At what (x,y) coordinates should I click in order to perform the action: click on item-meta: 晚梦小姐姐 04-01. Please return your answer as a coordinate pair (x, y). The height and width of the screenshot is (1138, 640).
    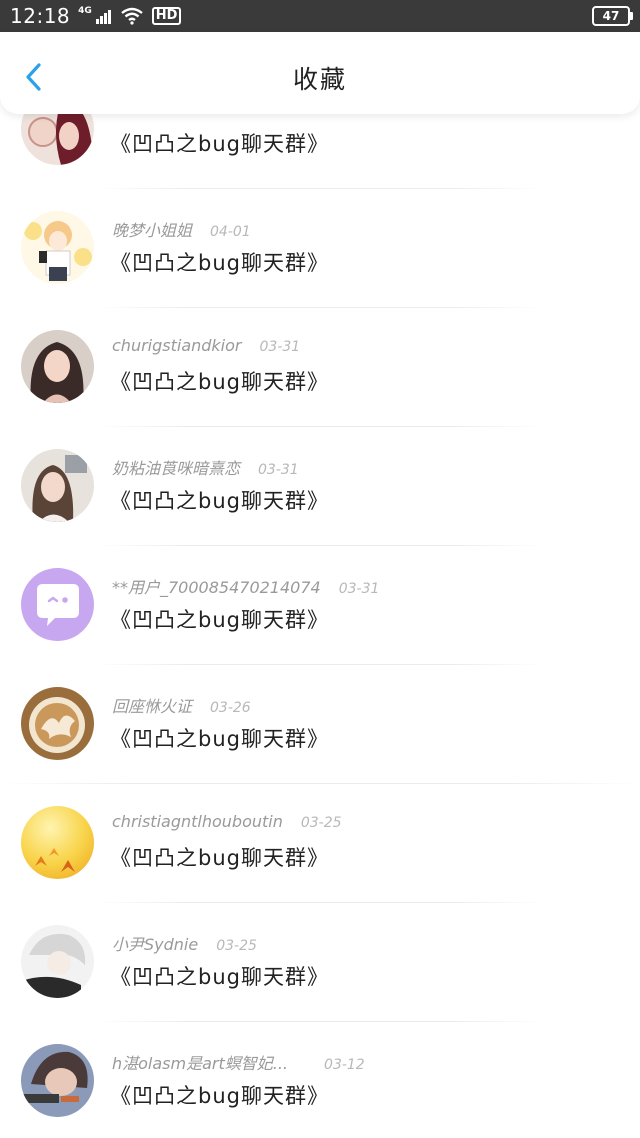
    Looking at the image, I should click on (181, 229).